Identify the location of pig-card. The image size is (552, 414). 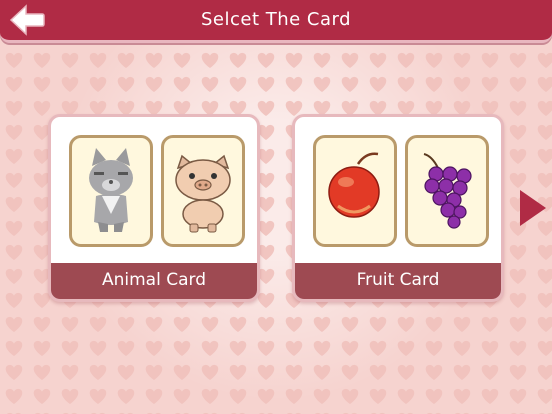
(203, 191).